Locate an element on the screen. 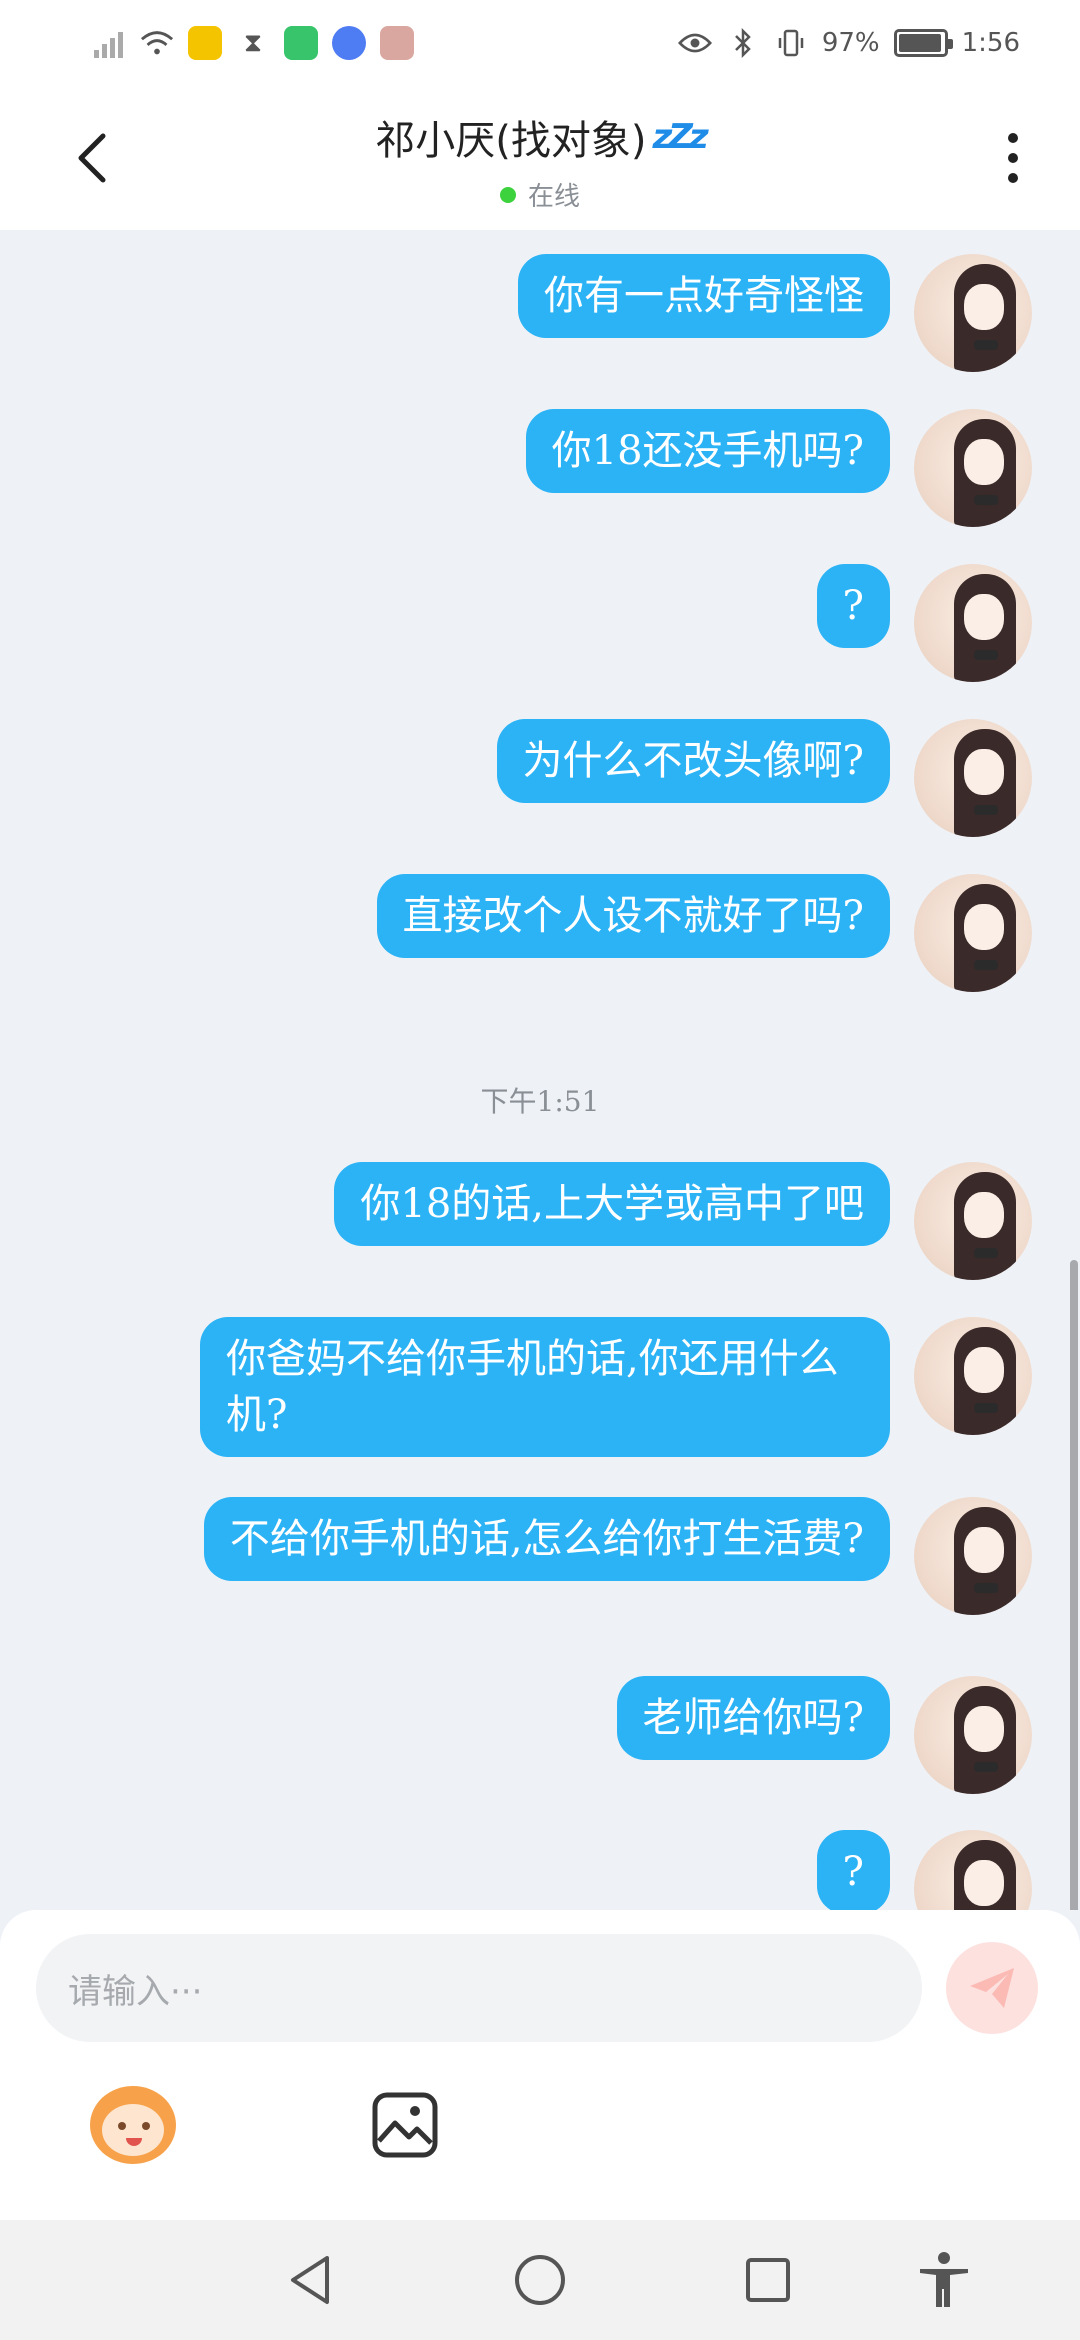 Image resolution: width=1080 pixels, height=2340 pixels. message-bubble: 不给你手机的话,怎么给你打生活费? is located at coordinates (546, 1539).